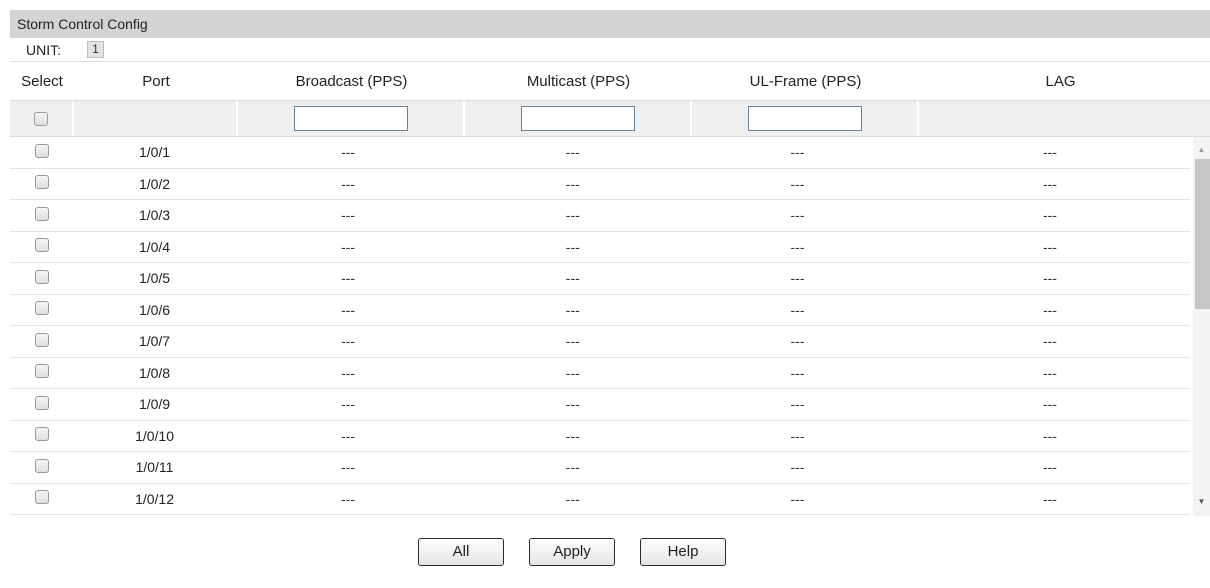 Image resolution: width=1210 pixels, height=588 pixels. What do you see at coordinates (600, 216) in the screenshot?
I see `table-row: 1/0/3 --- --- --- ---` at bounding box center [600, 216].